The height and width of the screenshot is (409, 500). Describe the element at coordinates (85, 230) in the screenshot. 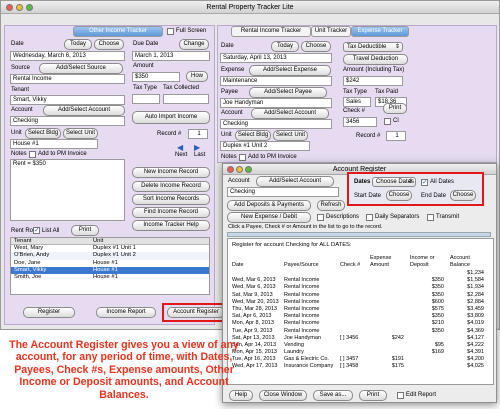

I see `rent-roll-print-button: Print` at that location.